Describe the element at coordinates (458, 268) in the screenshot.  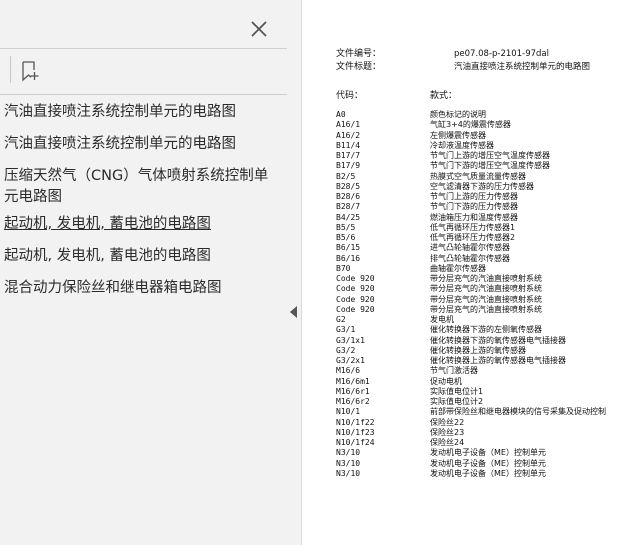
I see `component-description: 曲轴霍尔传感器` at that location.